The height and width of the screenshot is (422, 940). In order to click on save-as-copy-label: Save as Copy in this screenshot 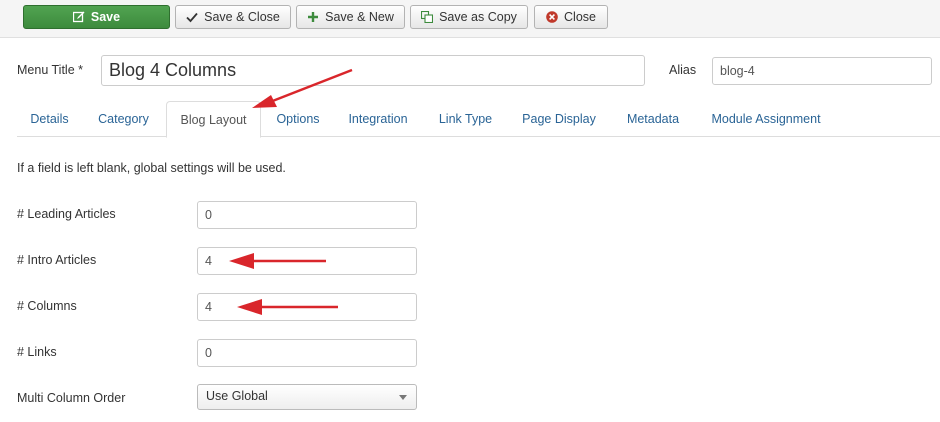, I will do `click(478, 17)`.